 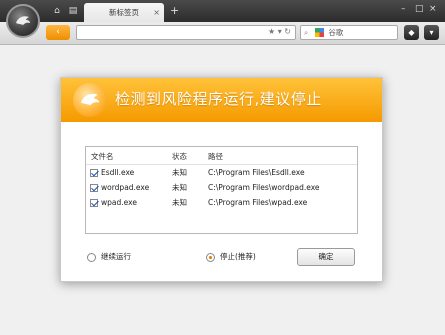 I want to click on search-box: ⌕ 谷歌, so click(x=349, y=32).